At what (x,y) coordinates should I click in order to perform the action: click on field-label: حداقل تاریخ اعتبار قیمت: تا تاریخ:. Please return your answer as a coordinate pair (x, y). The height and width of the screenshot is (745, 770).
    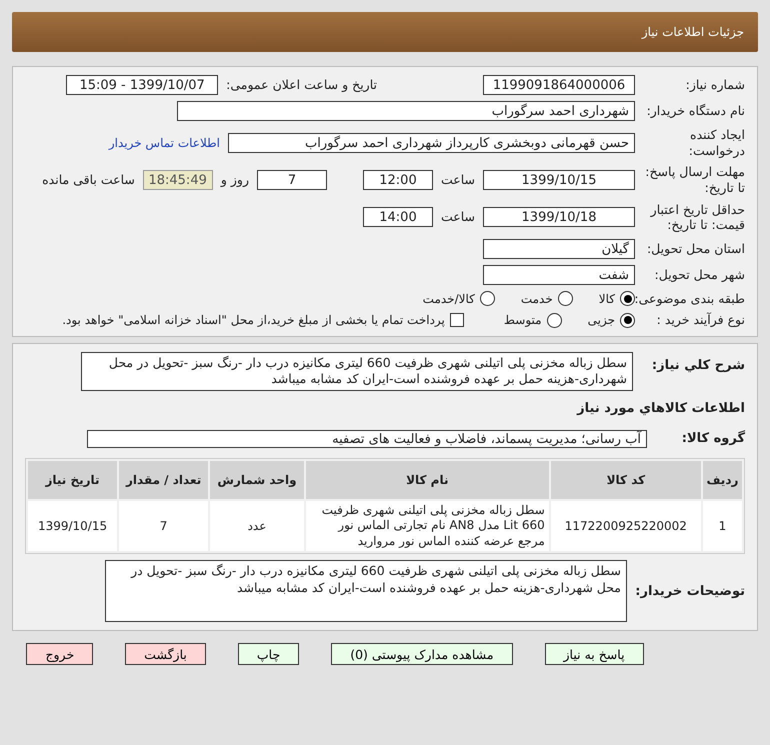
    Looking at the image, I should click on (697, 217).